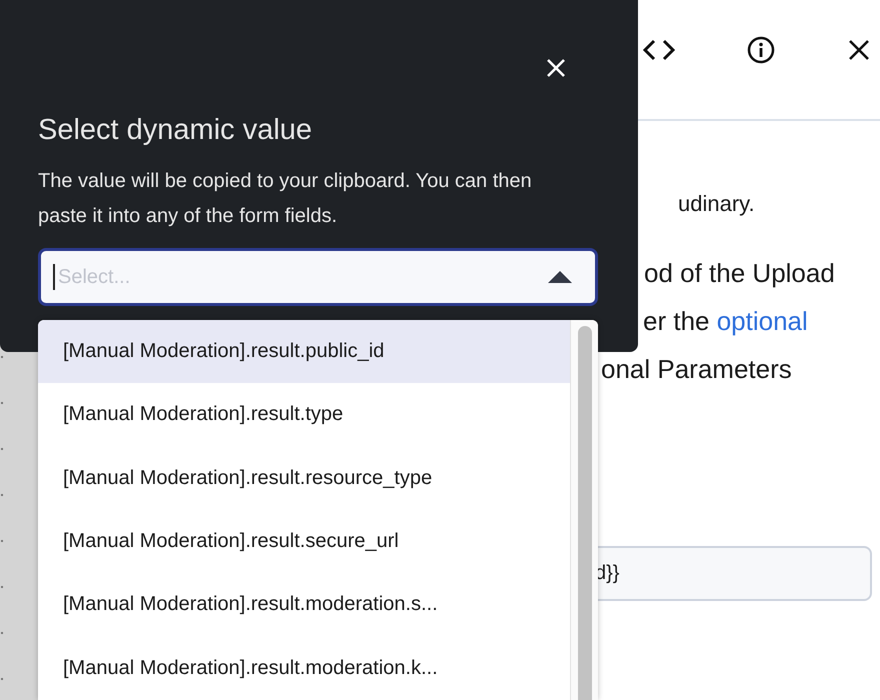  What do you see at coordinates (304, 352) in the screenshot?
I see `dropdown-option: [Manual Moderation].result.public_id` at bounding box center [304, 352].